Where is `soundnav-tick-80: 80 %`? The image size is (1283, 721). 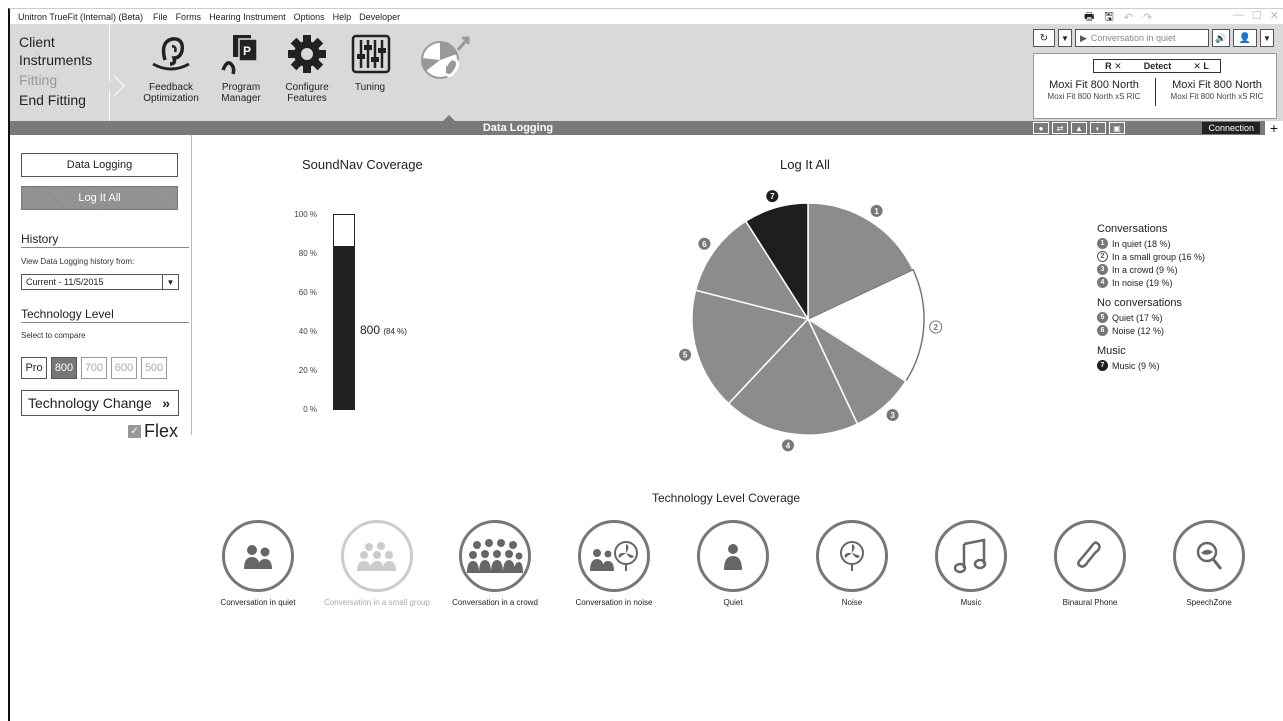
soundnav-tick-80: 80 % is located at coordinates (307, 253).